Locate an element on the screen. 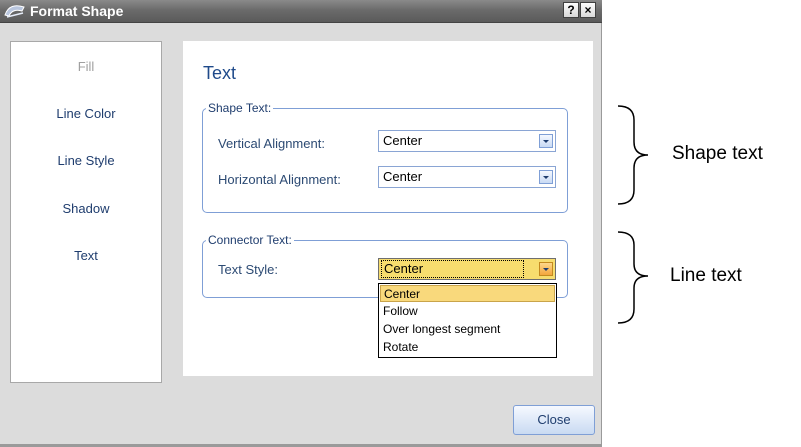 The height and width of the screenshot is (447, 801). window-title: Format Shape is located at coordinates (77, 11).